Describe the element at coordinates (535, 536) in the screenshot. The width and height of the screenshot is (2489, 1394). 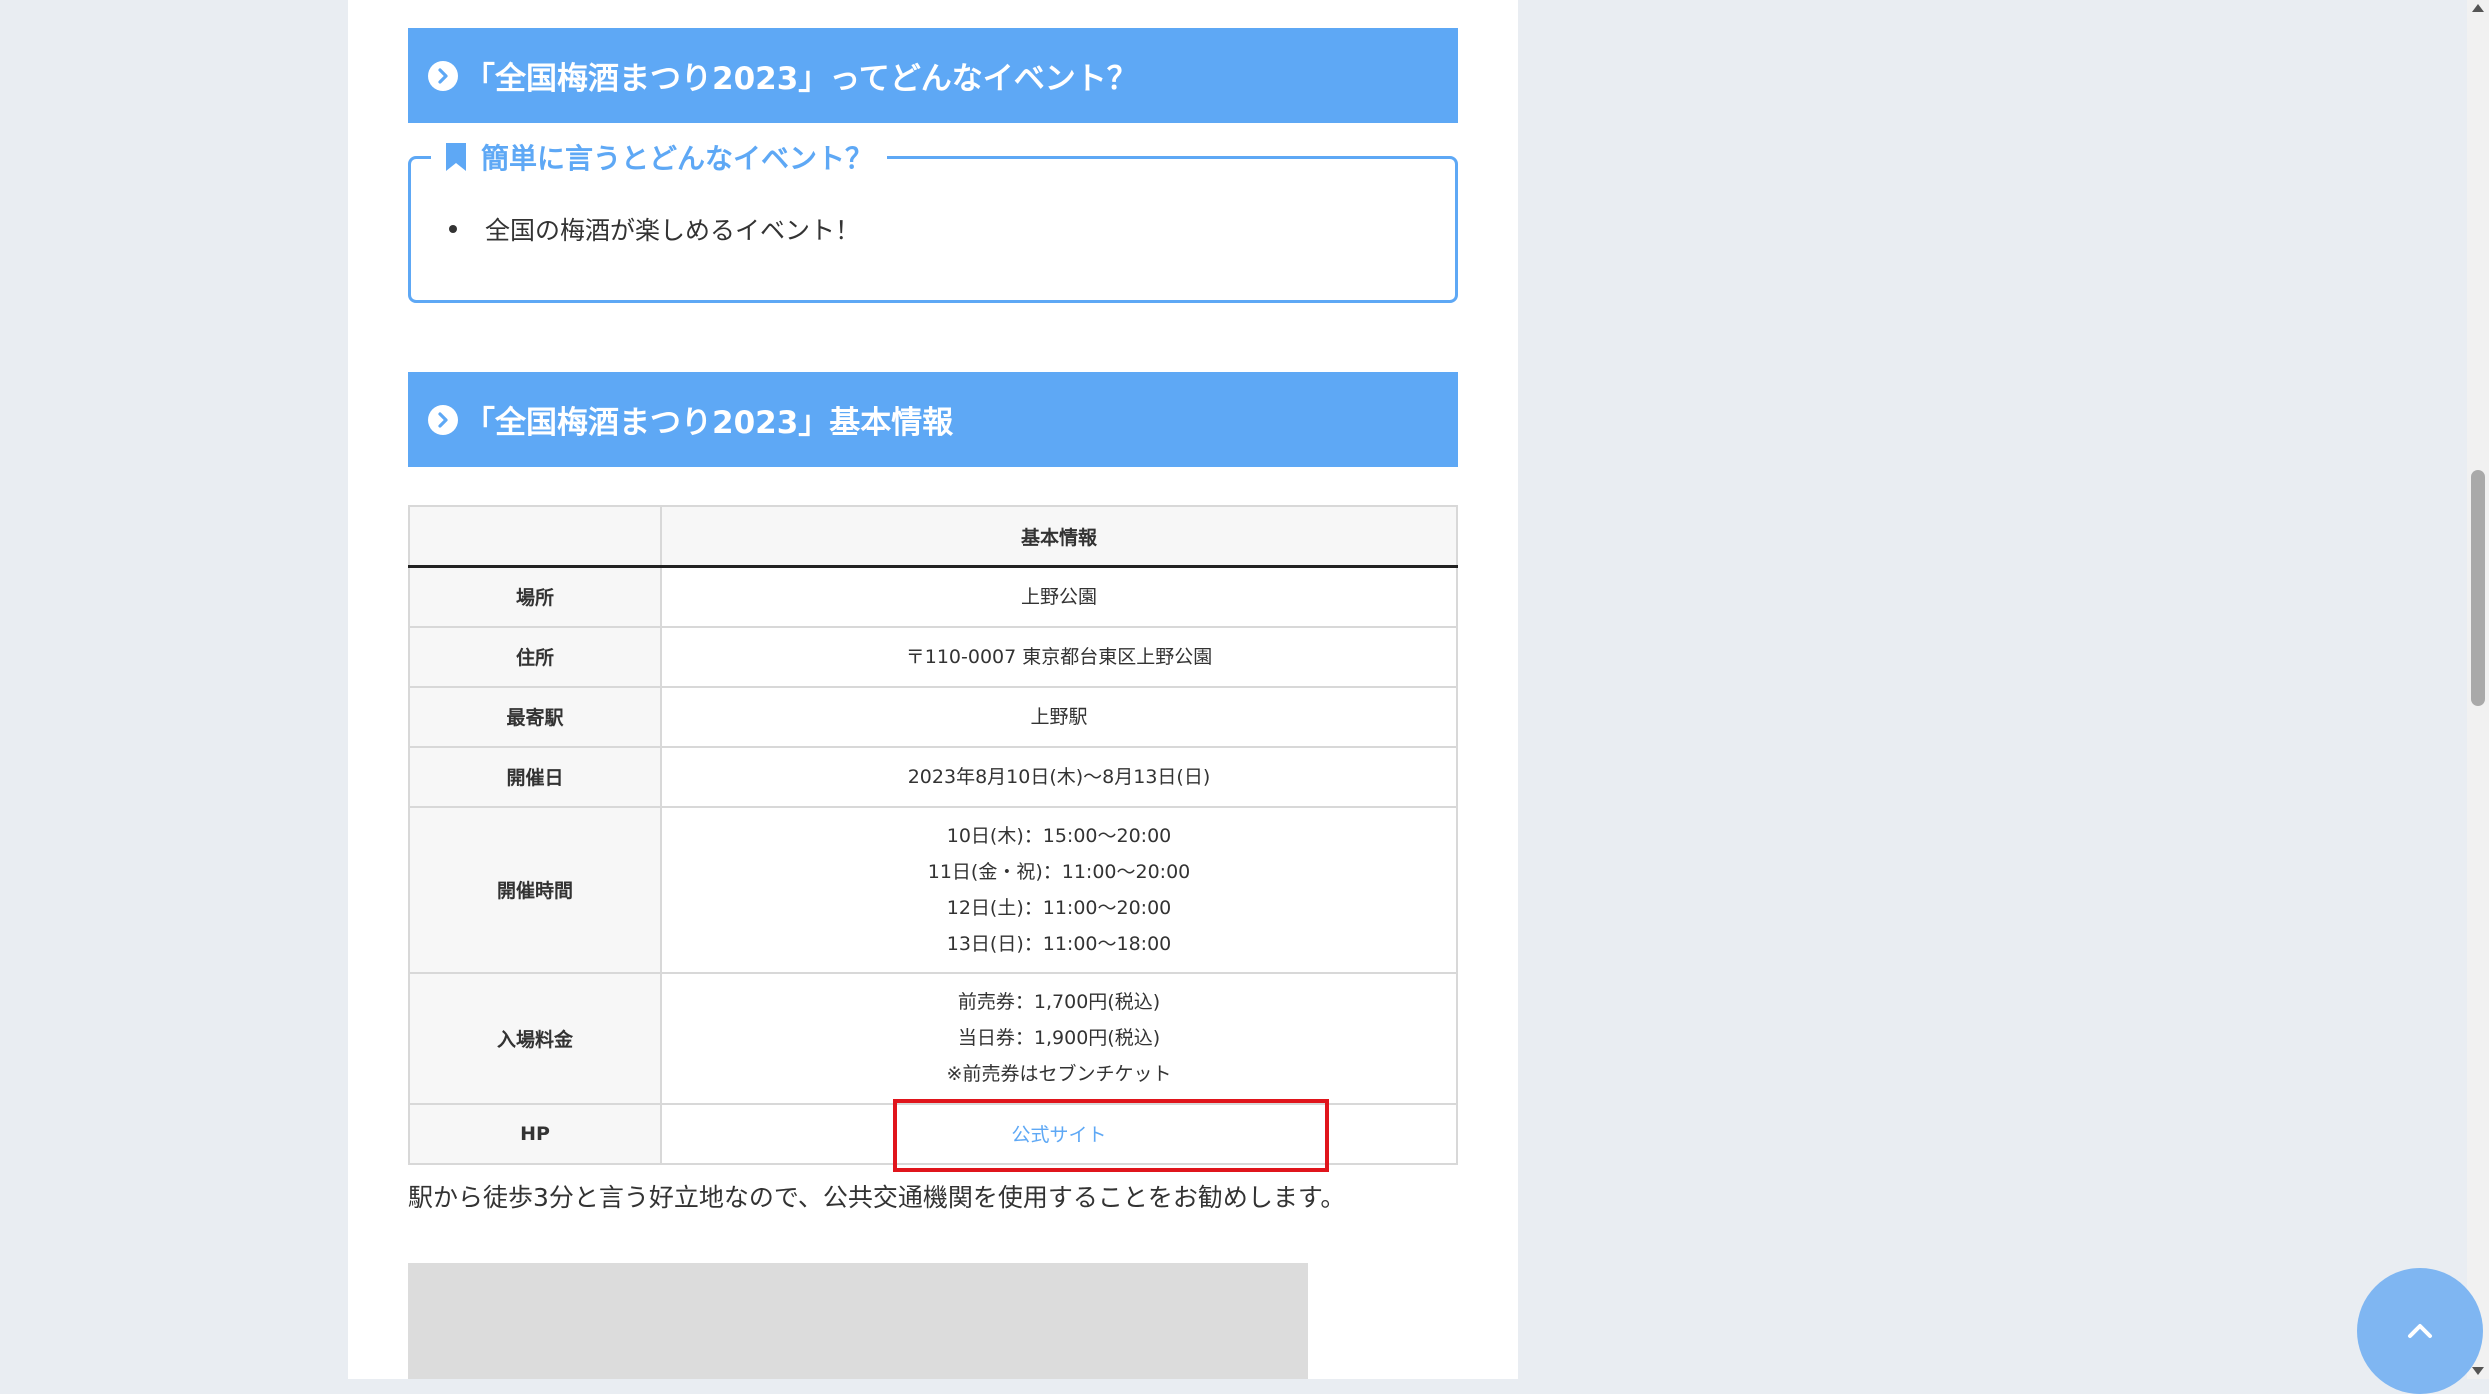
I see `table-header-cell` at that location.